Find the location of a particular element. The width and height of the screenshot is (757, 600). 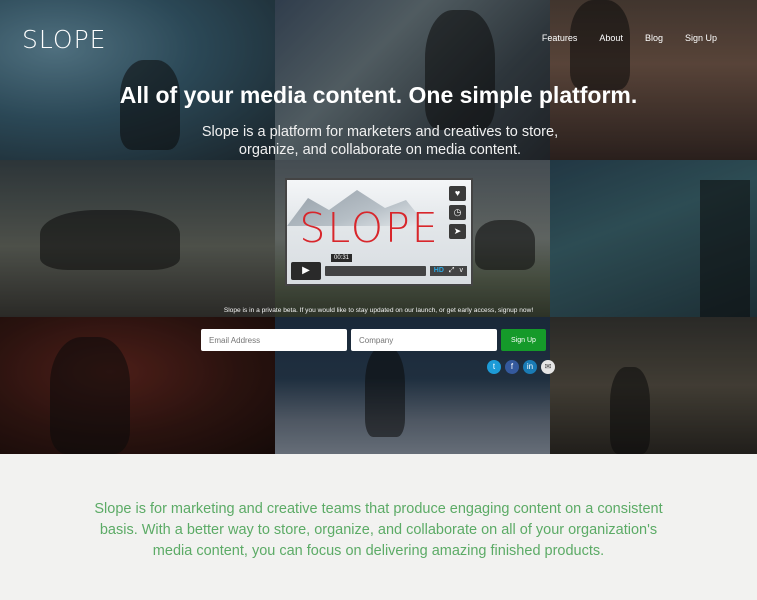

video-extra-controls: HD ⤢ v is located at coordinates (448, 271).